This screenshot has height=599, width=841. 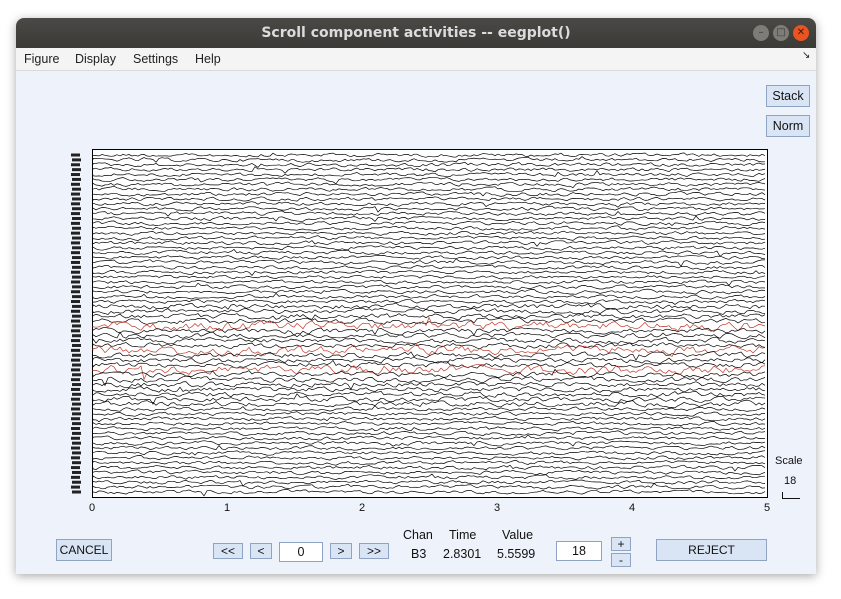 I want to click on window-title: Scroll component activities -- eegplot(), so click(x=416, y=33).